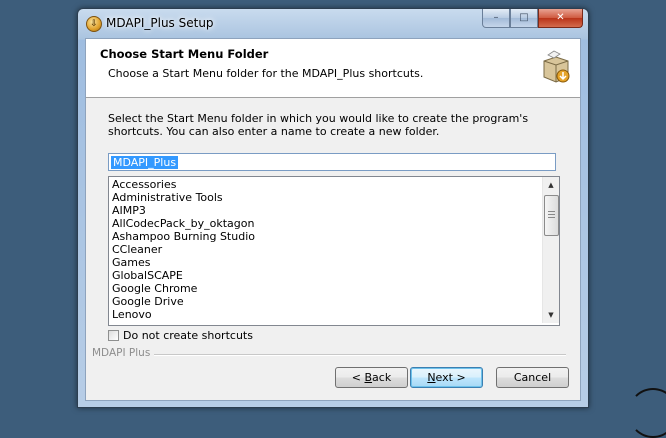 This screenshot has height=438, width=666. Describe the element at coordinates (550, 250) in the screenshot. I see `folder-list-scrollbar: ▲ ▼` at that location.